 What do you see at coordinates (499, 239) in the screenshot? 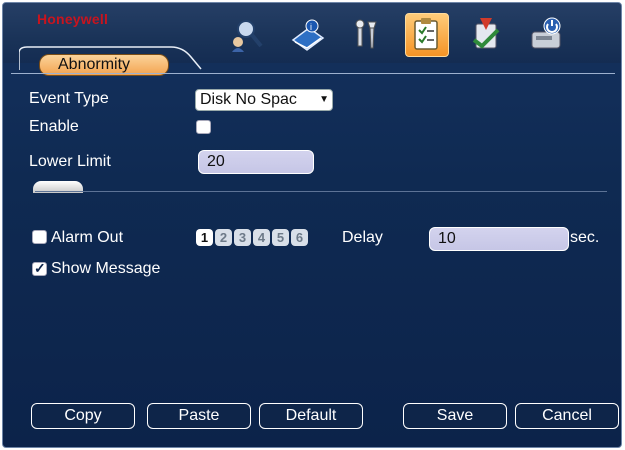
I see `delay-input: 10` at bounding box center [499, 239].